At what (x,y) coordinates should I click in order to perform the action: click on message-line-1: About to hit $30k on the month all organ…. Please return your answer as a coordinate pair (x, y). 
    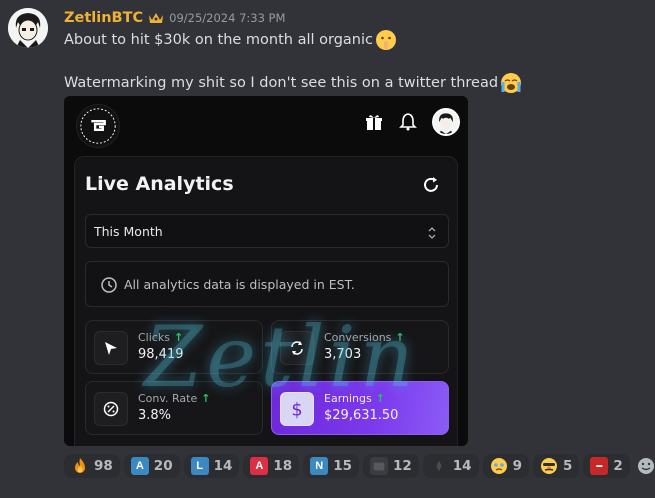
    Looking at the image, I should click on (230, 40).